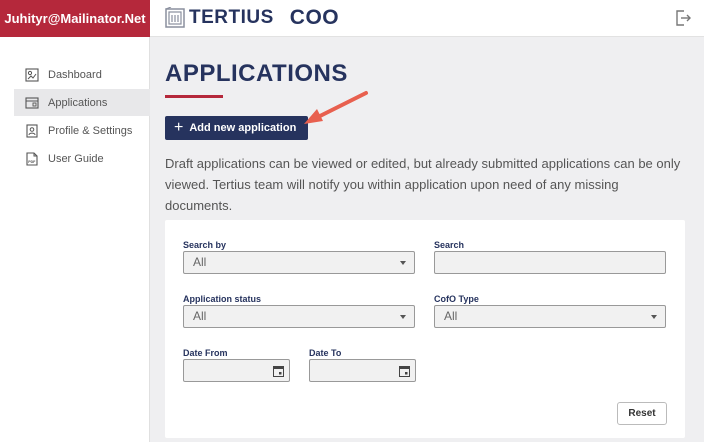 This screenshot has height=442, width=704. I want to click on profile-icon, so click(32, 130).